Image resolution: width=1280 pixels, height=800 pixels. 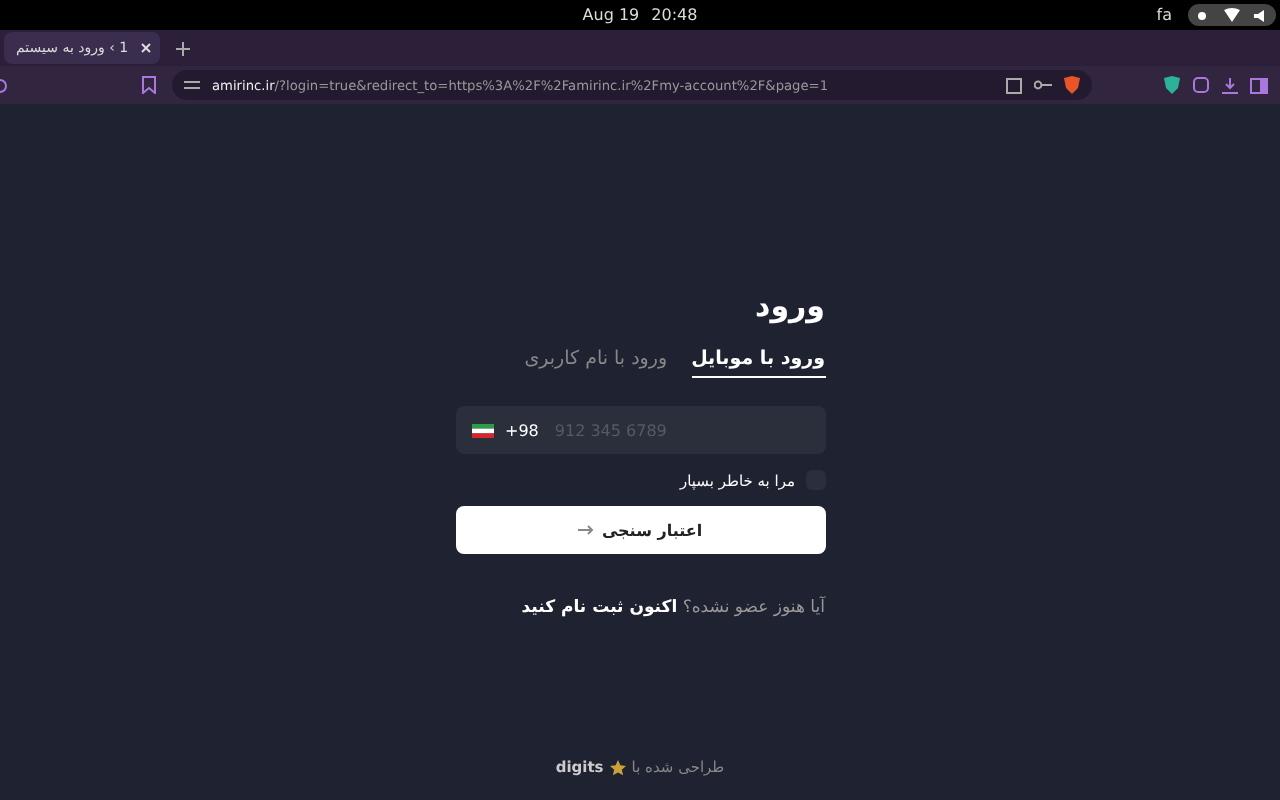 I want to click on site-settings-icon, so click(x=192, y=85).